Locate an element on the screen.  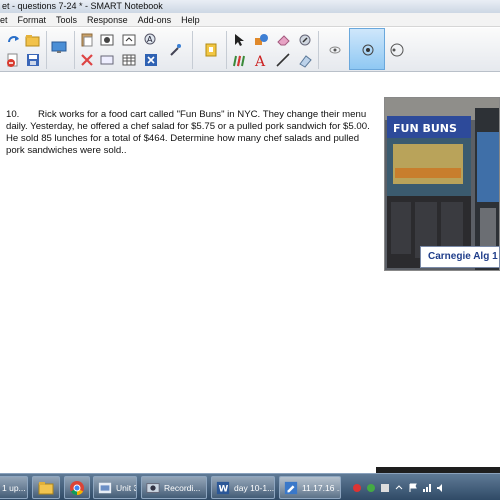
menu-edit: et is located at coordinates (6, 19).